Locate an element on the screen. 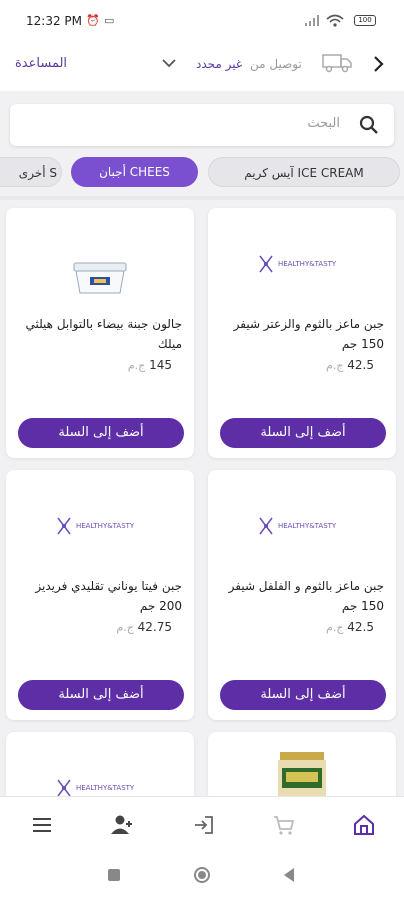 The width and height of the screenshot is (404, 900). product-image is located at coordinates (100, 278).